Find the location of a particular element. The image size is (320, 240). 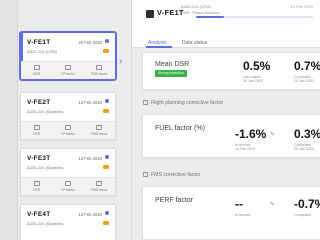

panel-title: V-FE1T is located at coordinates (170, 12).